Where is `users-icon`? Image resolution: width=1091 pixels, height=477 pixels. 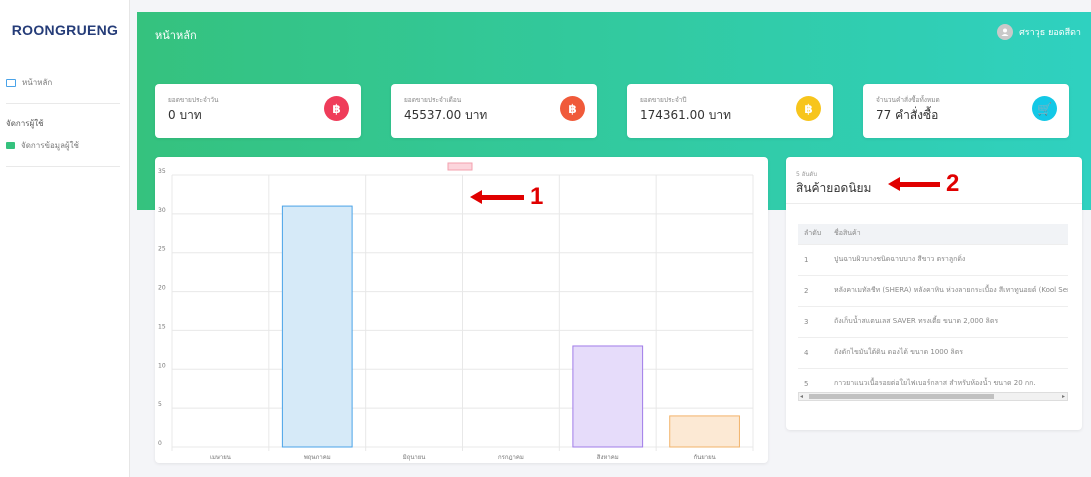
users-icon is located at coordinates (10, 145).